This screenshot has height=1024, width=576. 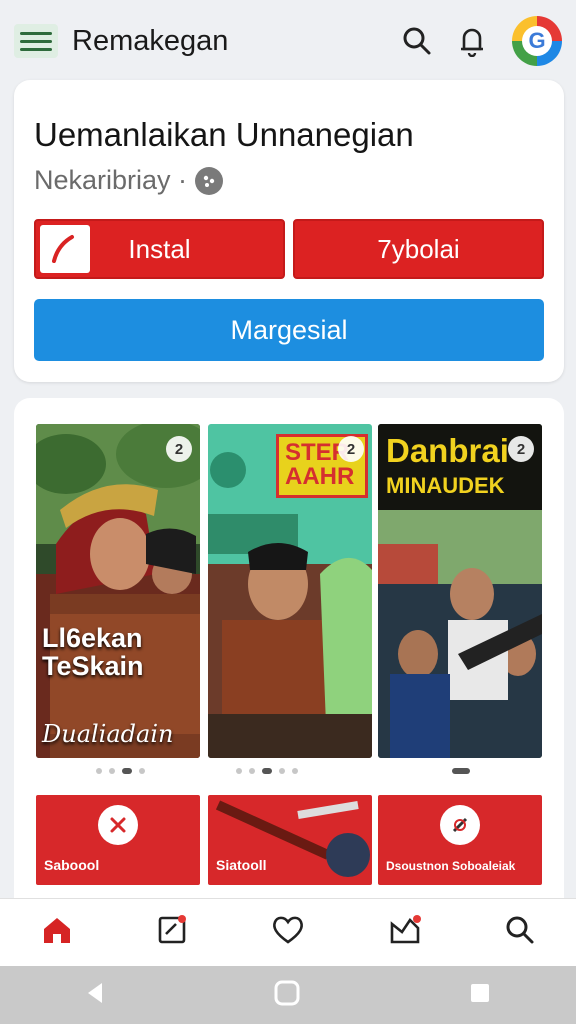 What do you see at coordinates (288, 41) in the screenshot?
I see `top-app-bar: Remakegan G` at bounding box center [288, 41].